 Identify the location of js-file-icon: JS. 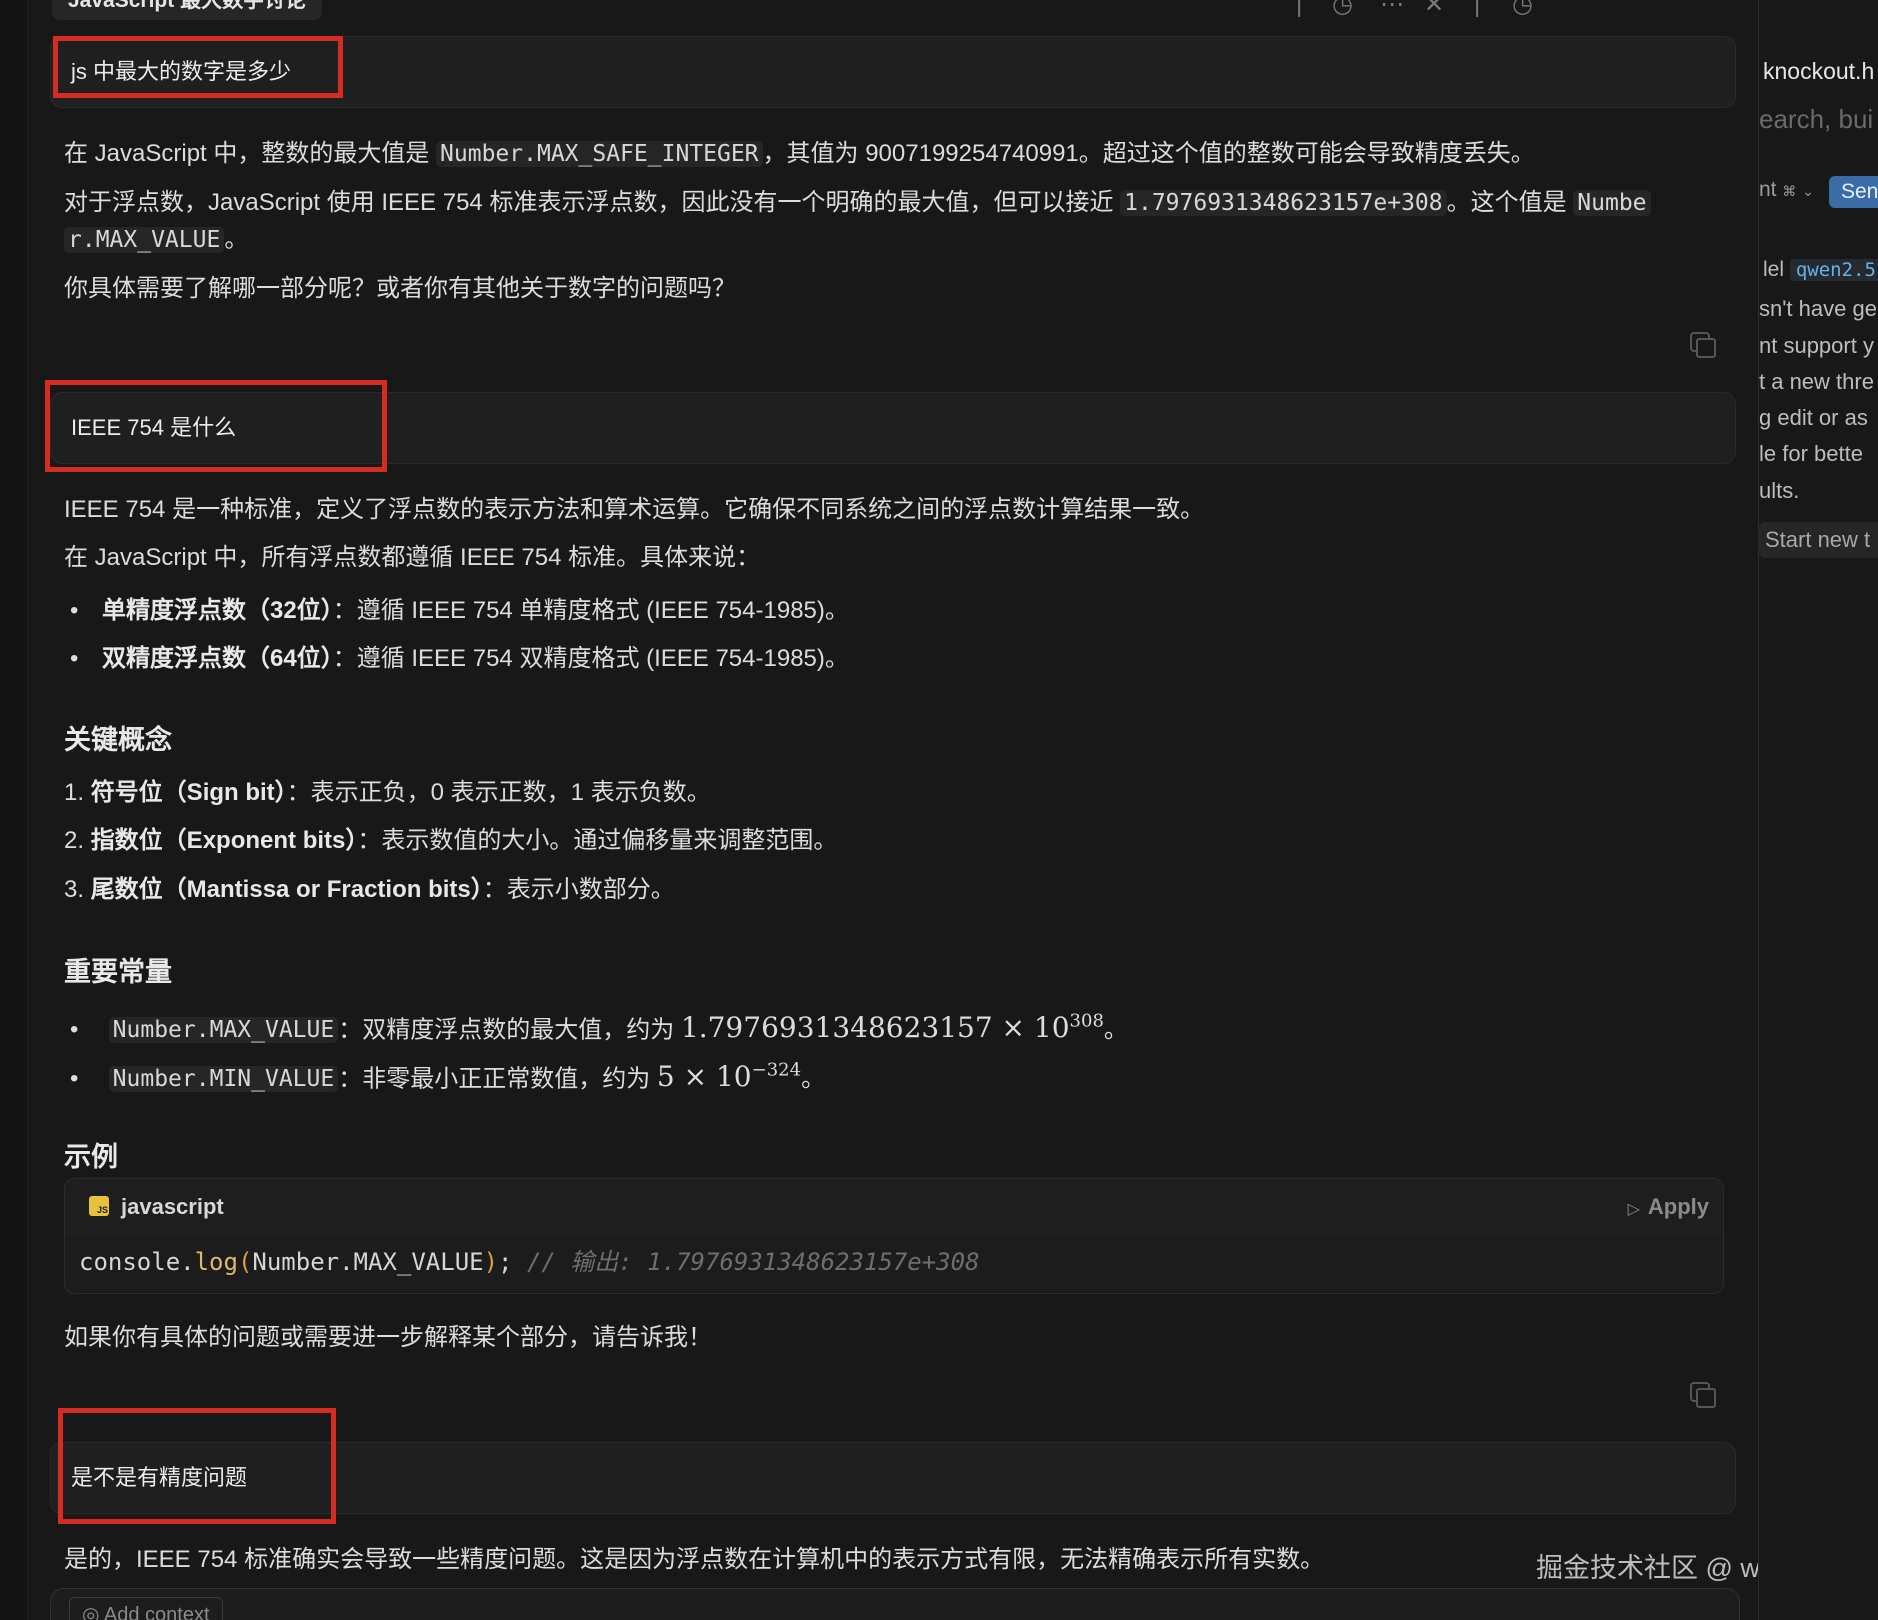
(99, 1206).